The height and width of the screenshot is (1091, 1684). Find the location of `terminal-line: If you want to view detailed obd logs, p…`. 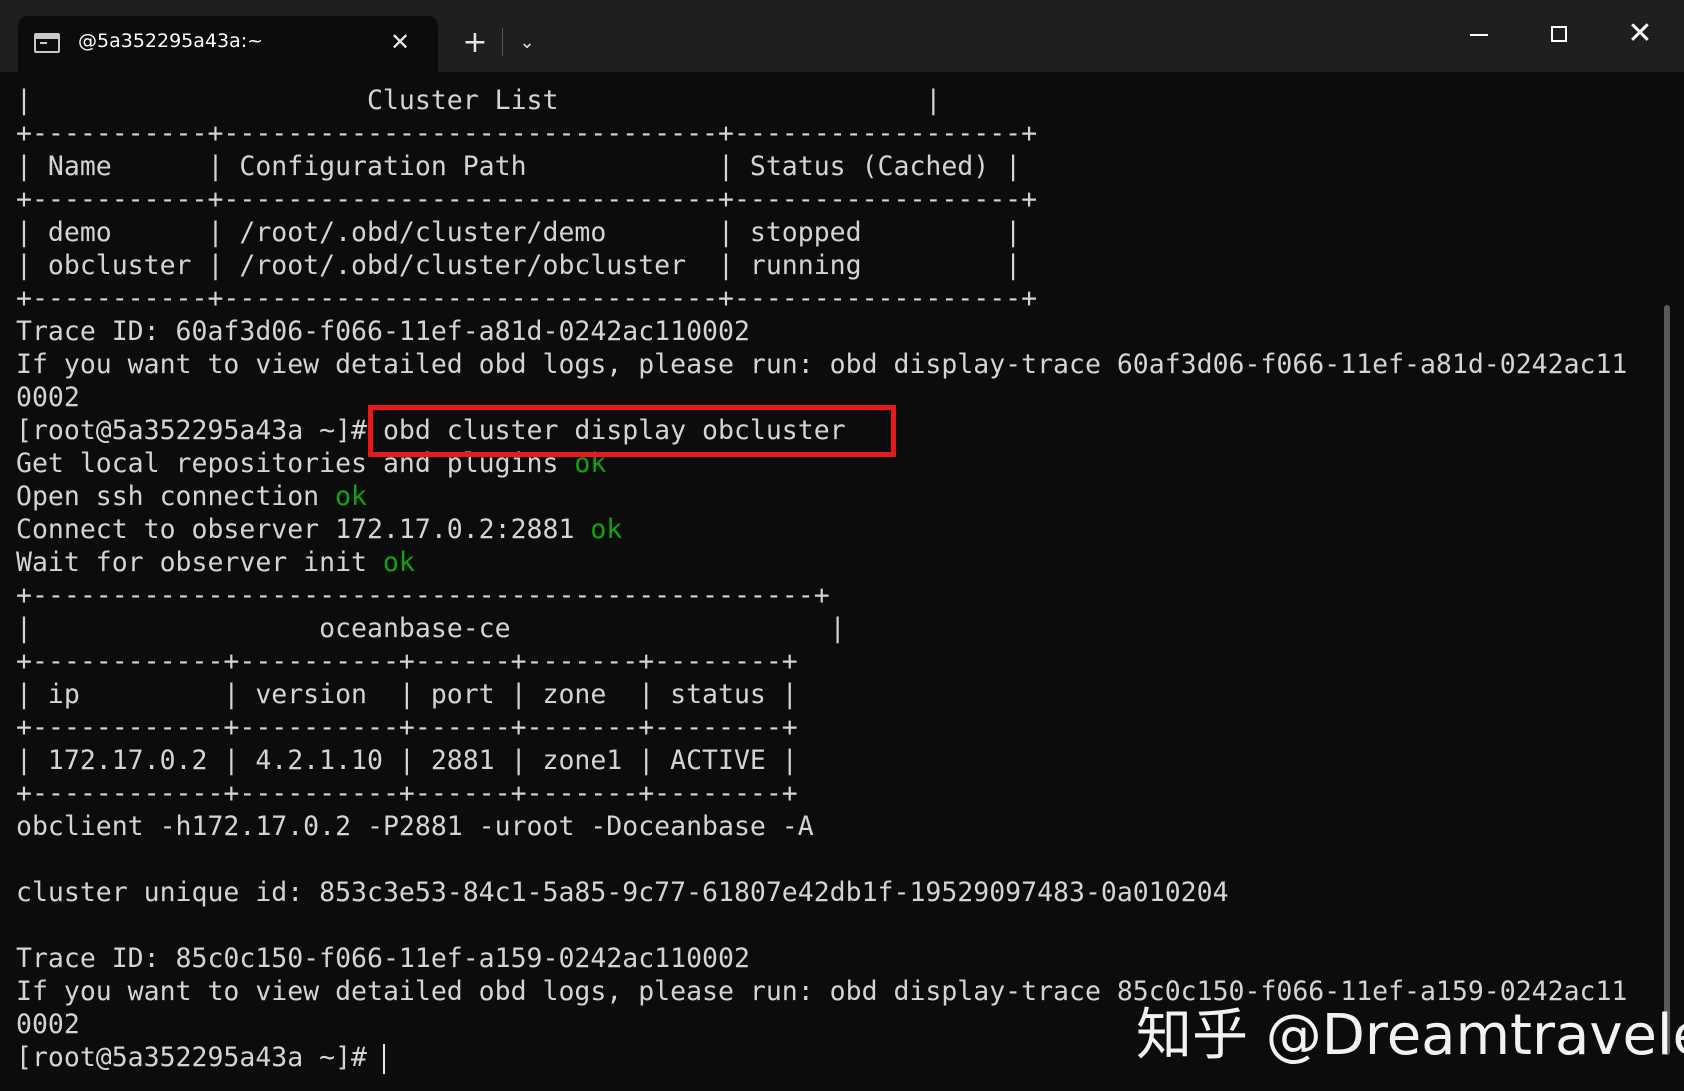

terminal-line: If you want to view detailed obd logs, p… is located at coordinates (836, 364).